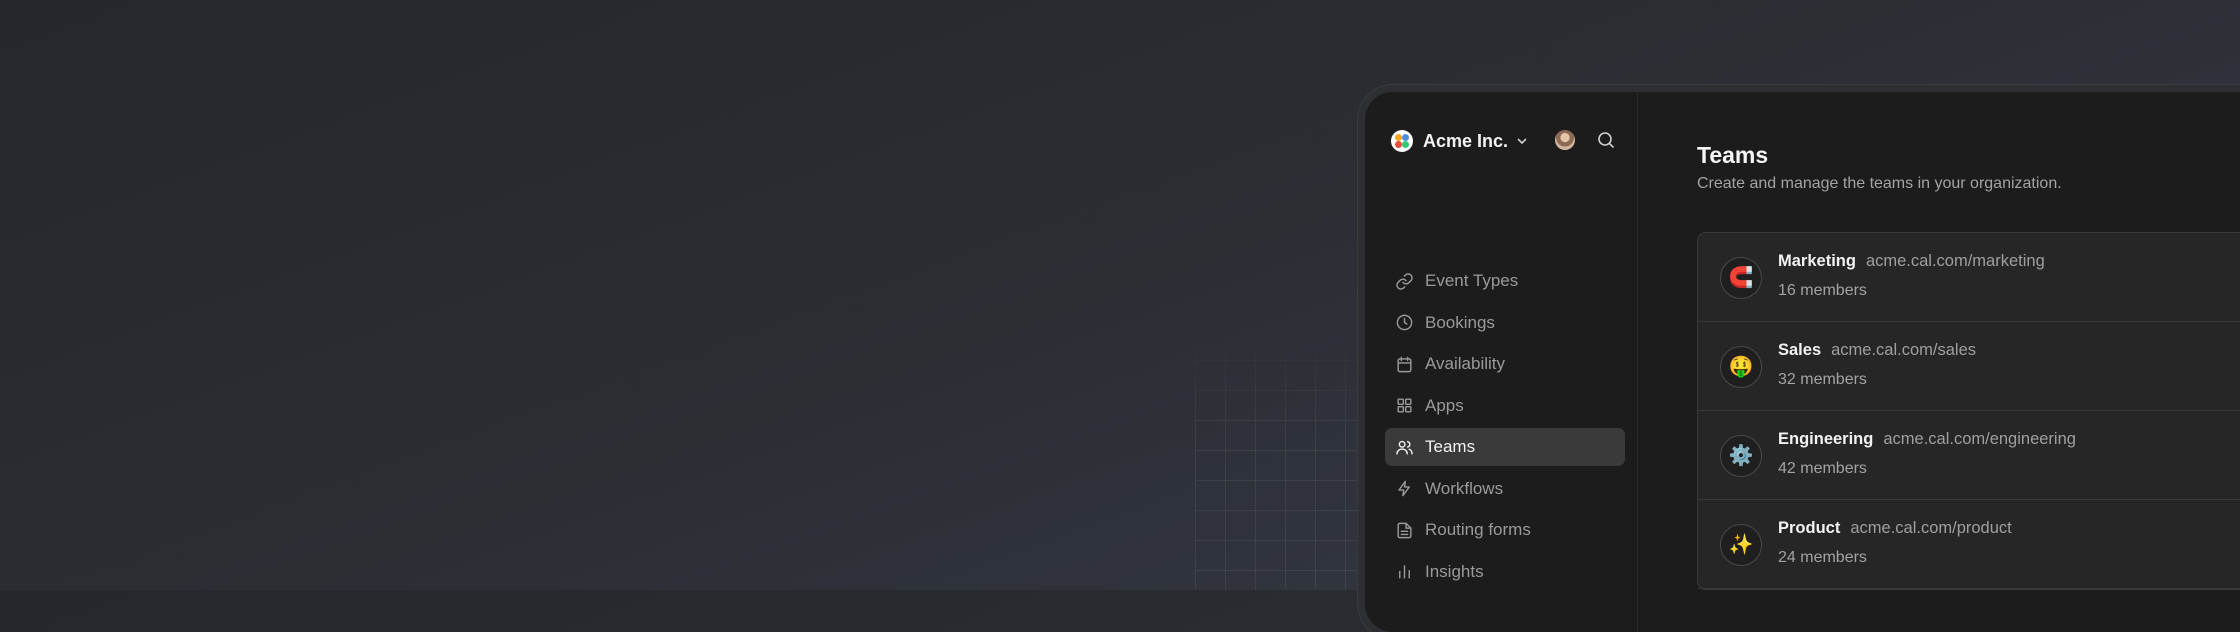  What do you see at coordinates (1741, 367) in the screenshot?
I see `money-face-icon: 🤑` at bounding box center [1741, 367].